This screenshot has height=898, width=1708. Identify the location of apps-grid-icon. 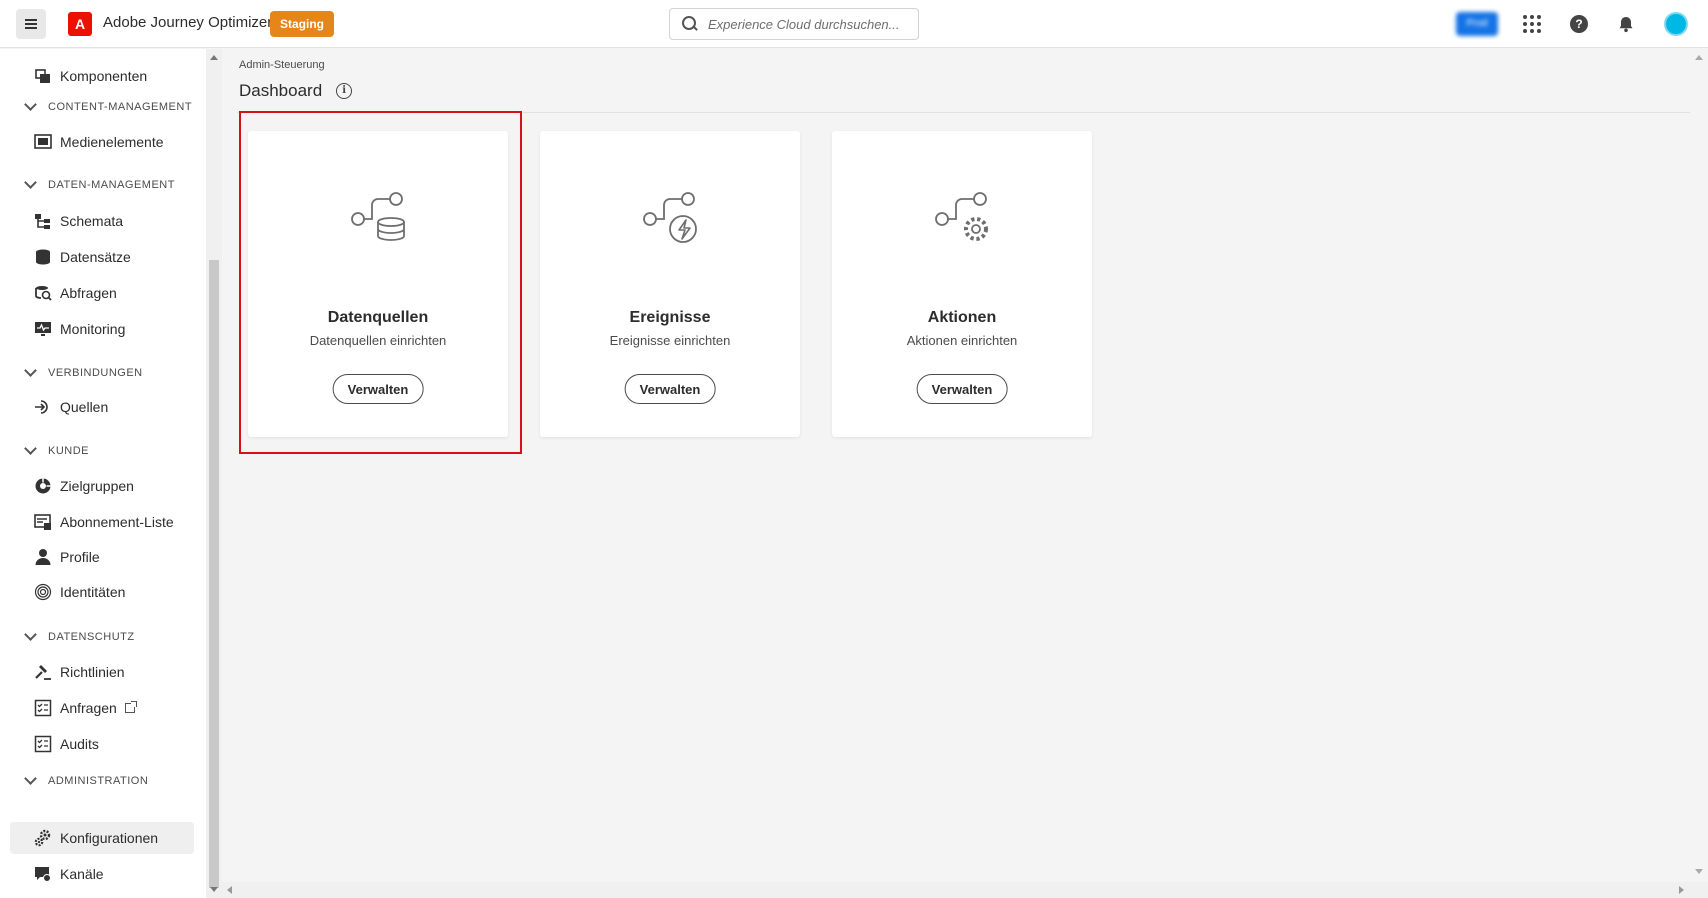
(1532, 24).